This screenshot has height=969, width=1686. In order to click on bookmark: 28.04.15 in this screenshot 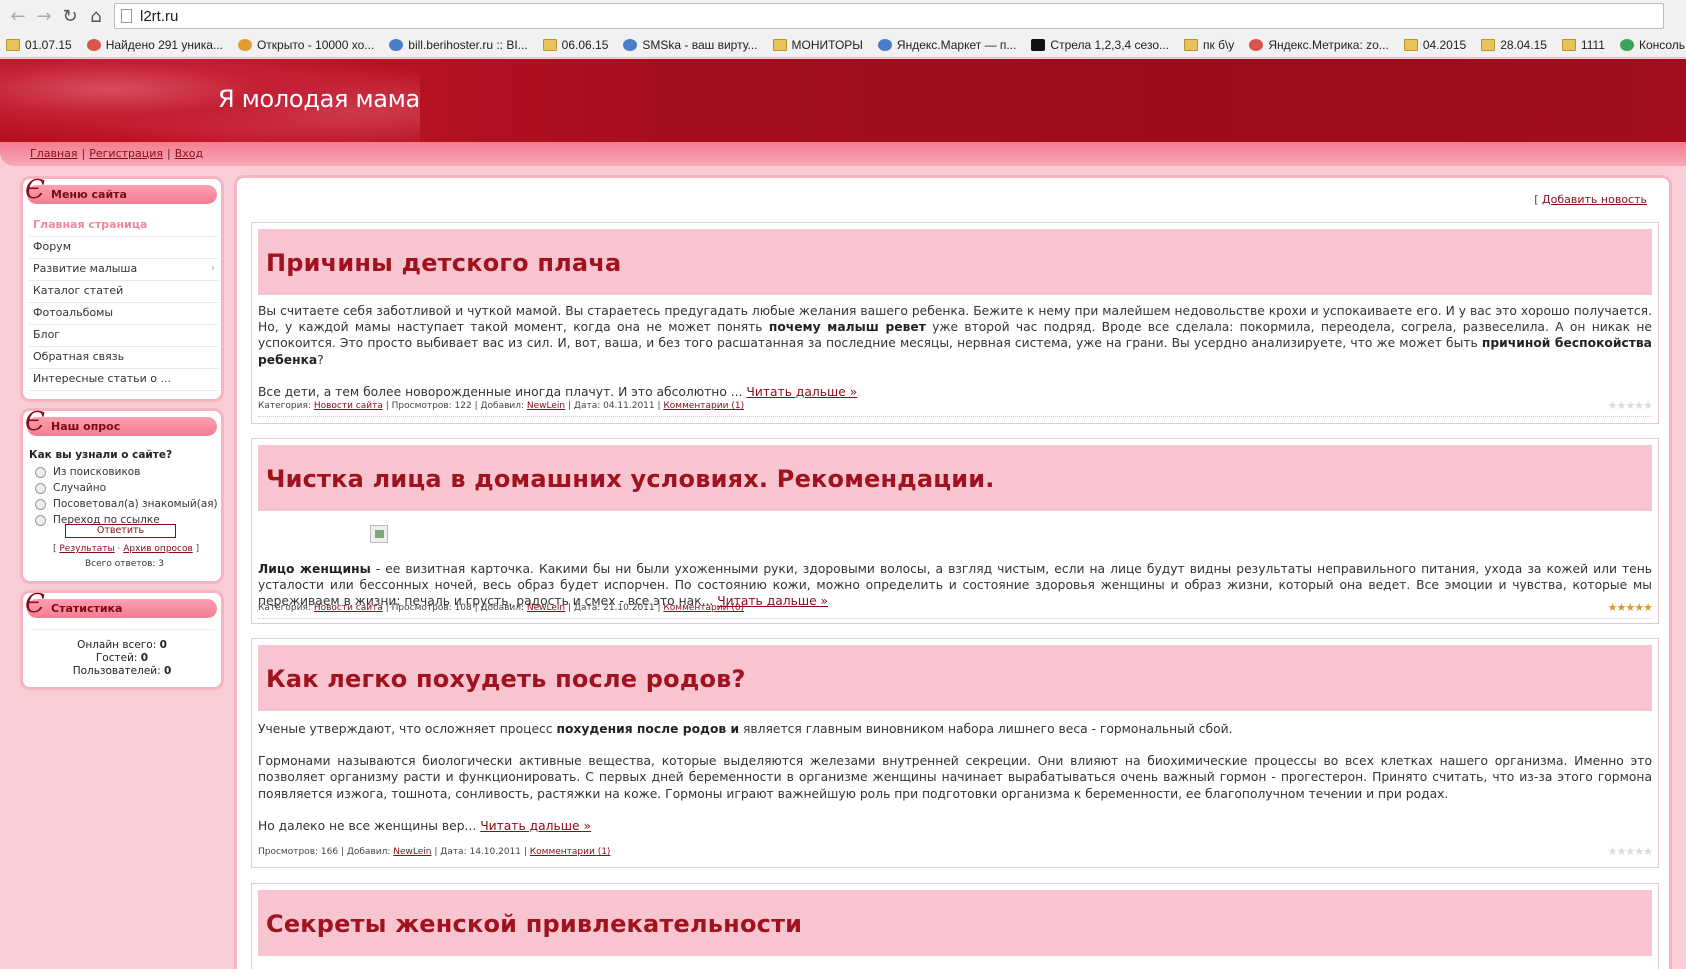, I will do `click(1514, 45)`.